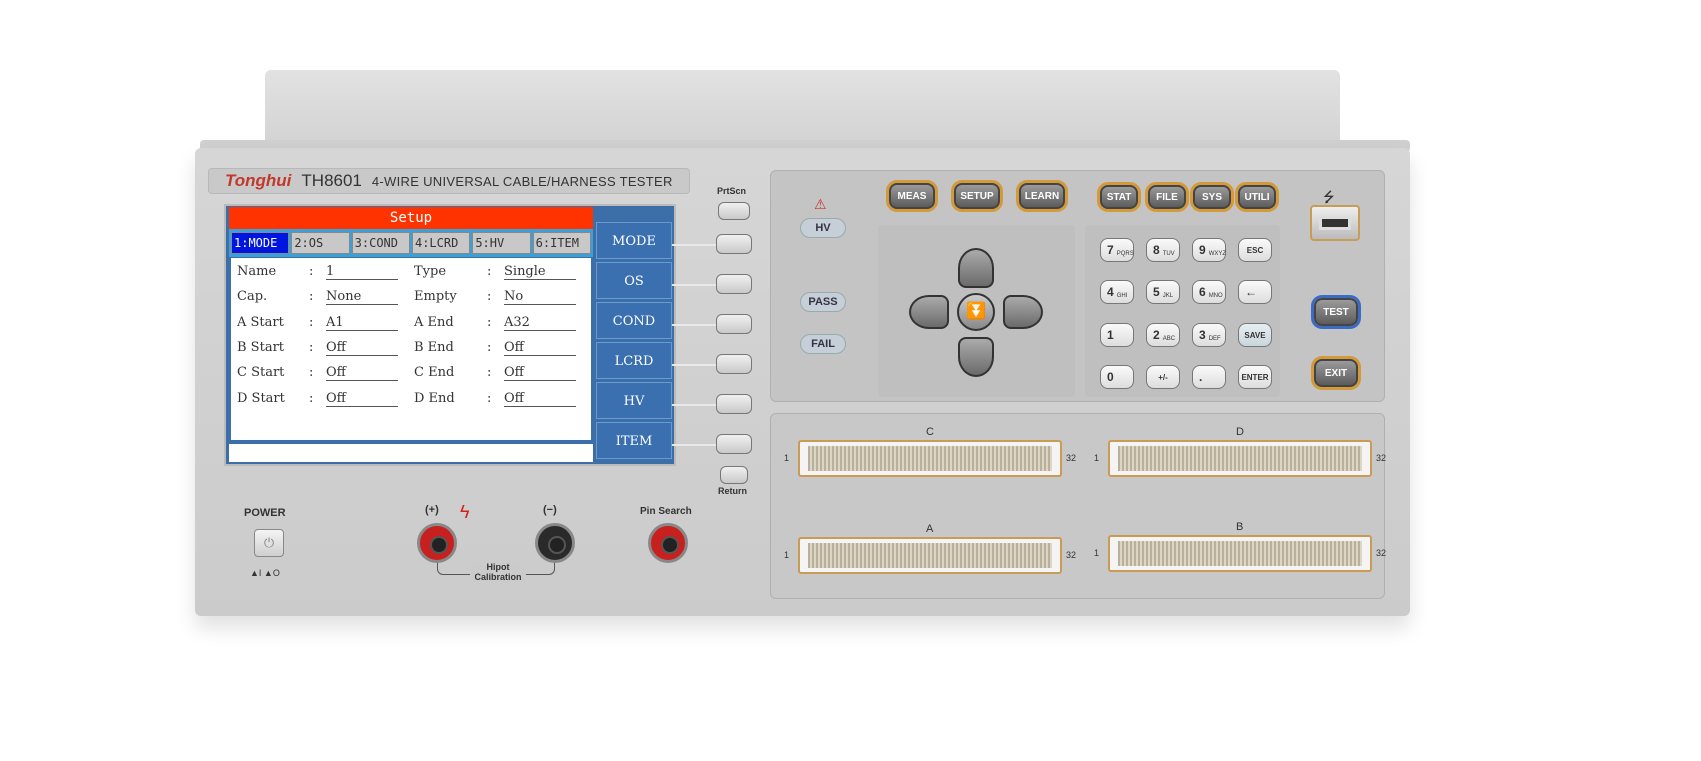  I want to click on softkey-lcrd: LCRD, so click(634, 360).